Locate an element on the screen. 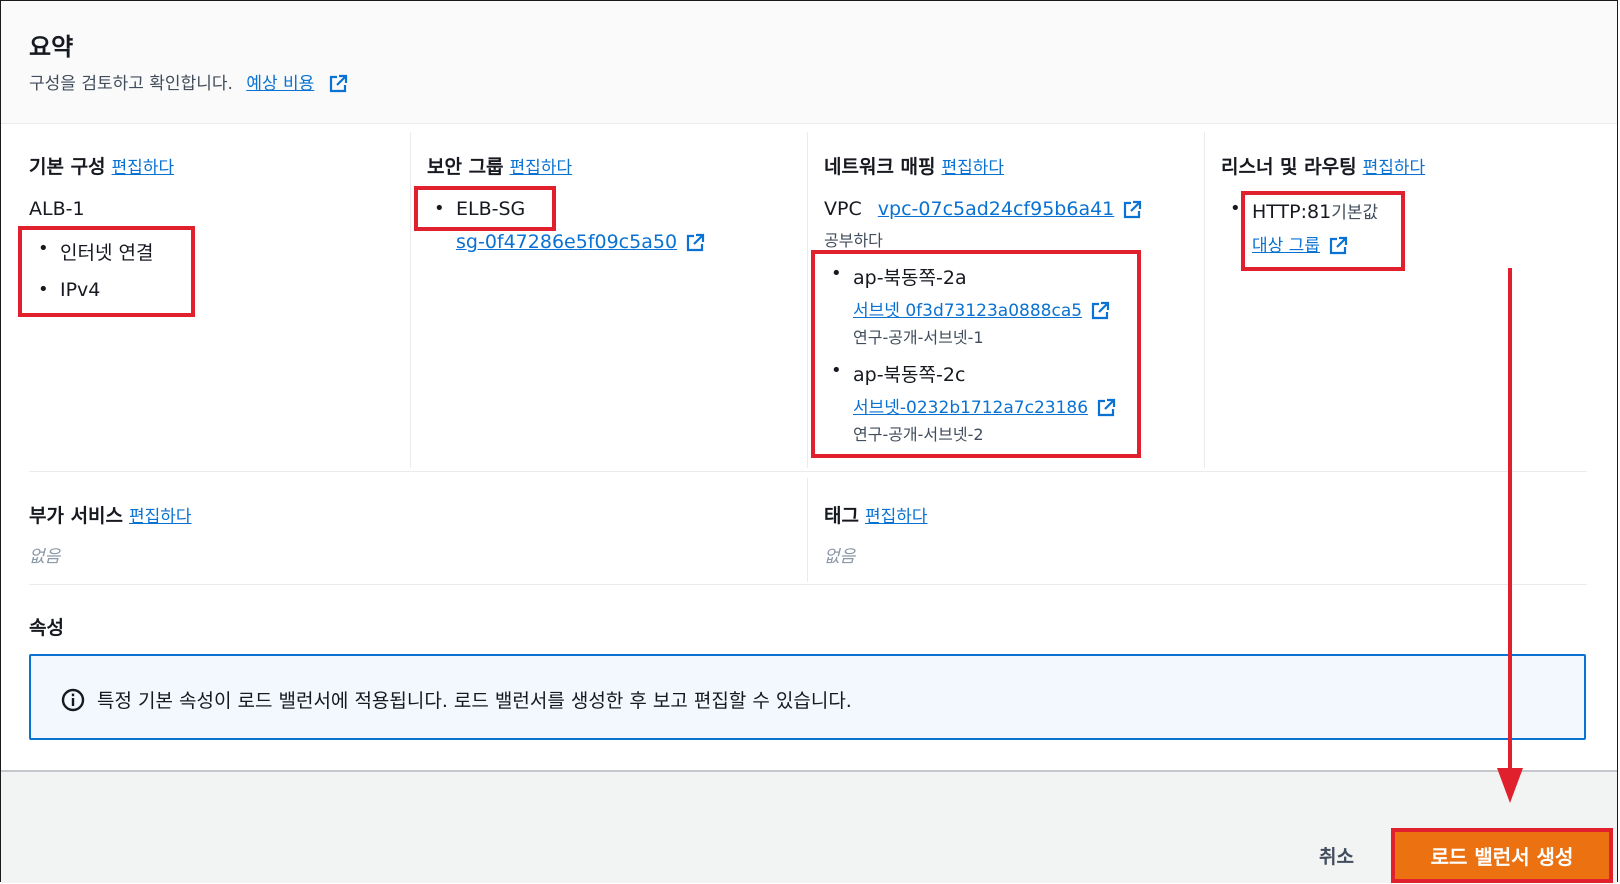  tags-value: 없음 is located at coordinates (840, 557).